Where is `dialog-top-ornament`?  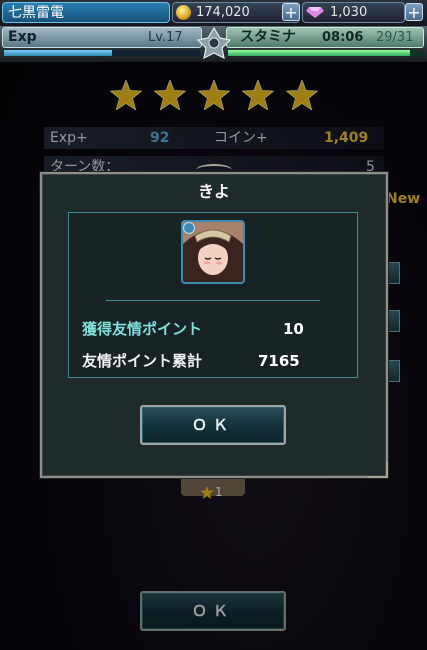
dialog-top-ornament is located at coordinates (214, 170).